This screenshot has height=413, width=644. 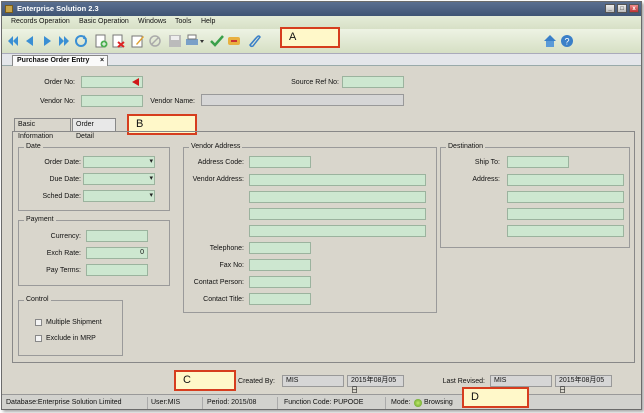 I want to click on last-revised-label: Last Revised:, so click(x=463, y=381).